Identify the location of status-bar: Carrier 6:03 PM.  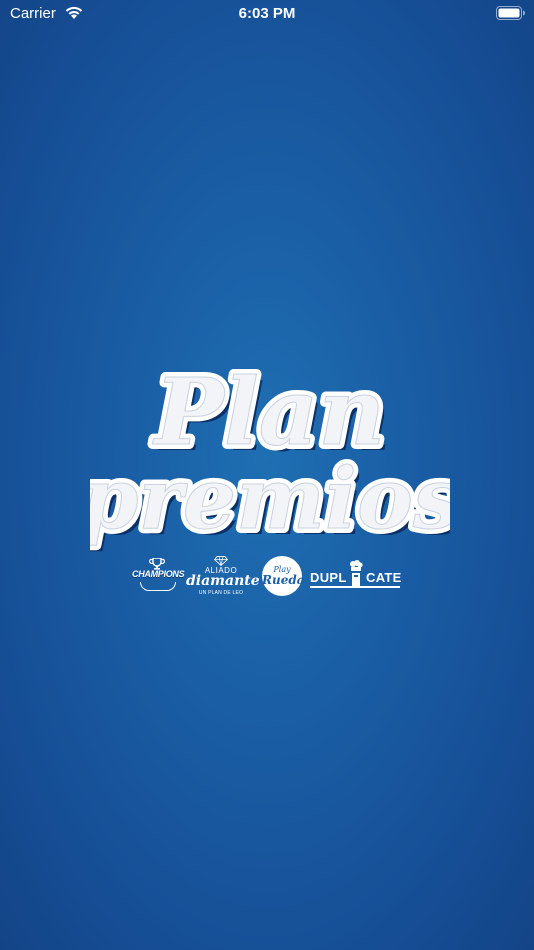
(267, 14).